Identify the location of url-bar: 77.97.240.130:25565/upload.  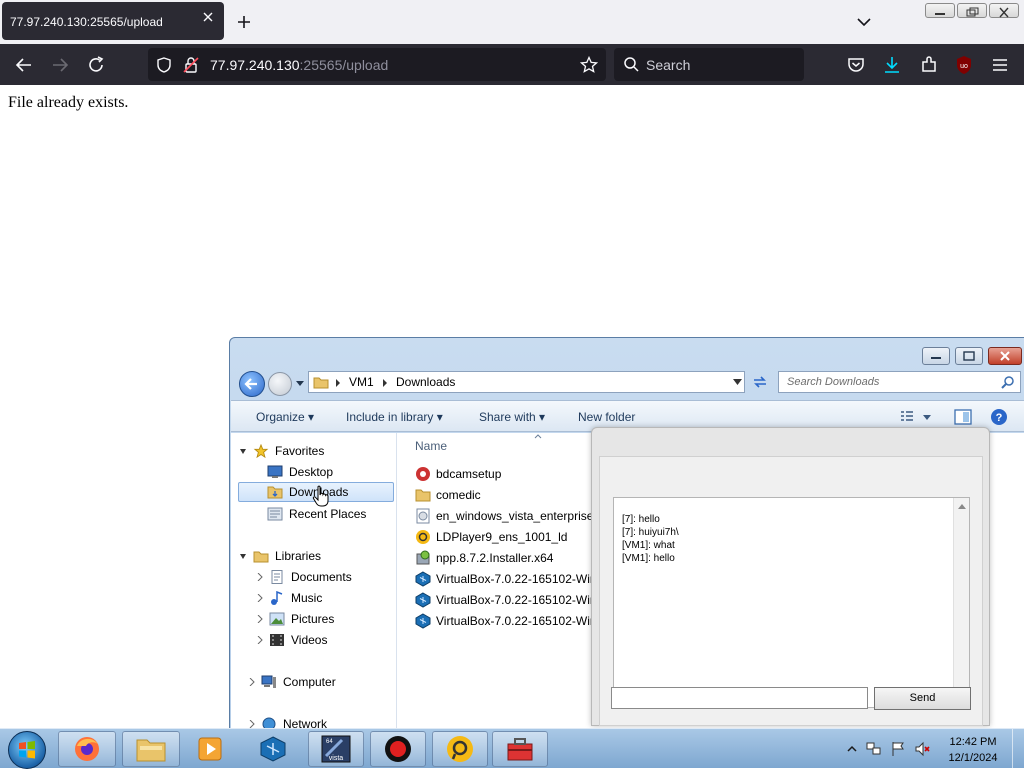
(377, 64).